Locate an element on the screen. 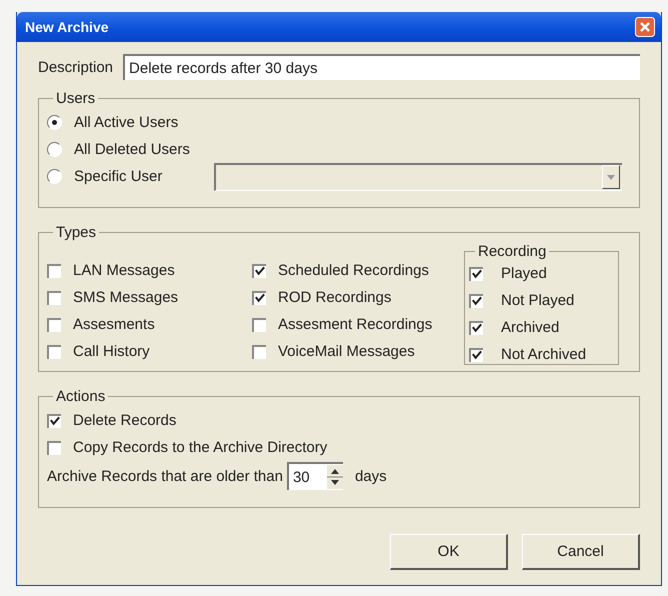 This screenshot has width=668, height=596. cancel-button: Cancel is located at coordinates (581, 552).